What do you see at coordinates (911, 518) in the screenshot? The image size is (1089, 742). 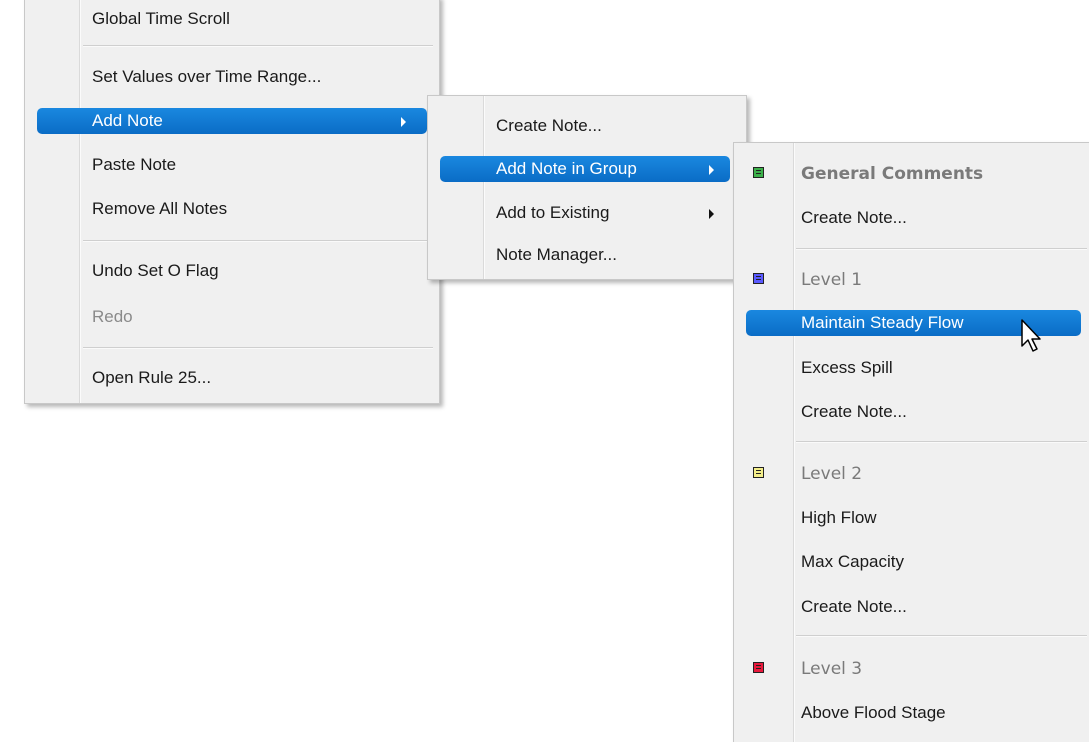 I see `menu-item-high-flow: High Flow` at bounding box center [911, 518].